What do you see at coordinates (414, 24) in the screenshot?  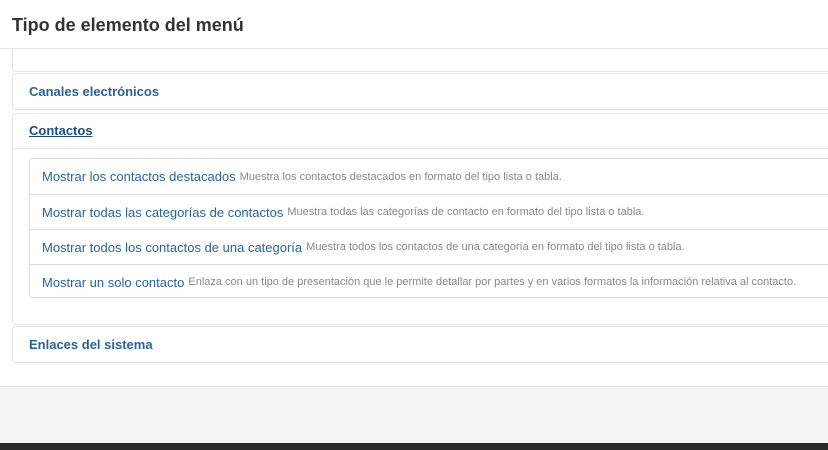 I see `modal-header: Tipo de elemento del menú` at bounding box center [414, 24].